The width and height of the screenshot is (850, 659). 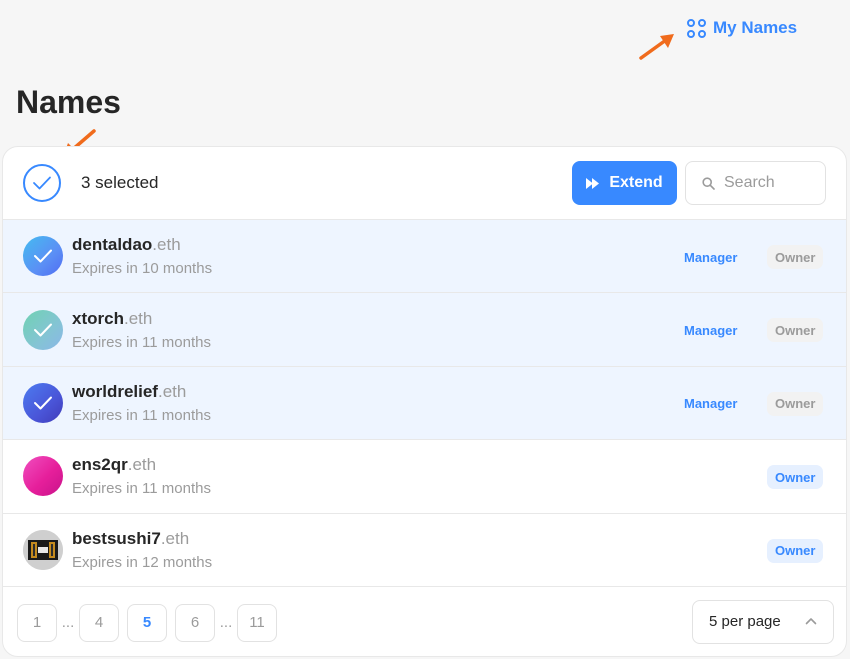 What do you see at coordinates (593, 183) in the screenshot?
I see `fast-forward-icon` at bounding box center [593, 183].